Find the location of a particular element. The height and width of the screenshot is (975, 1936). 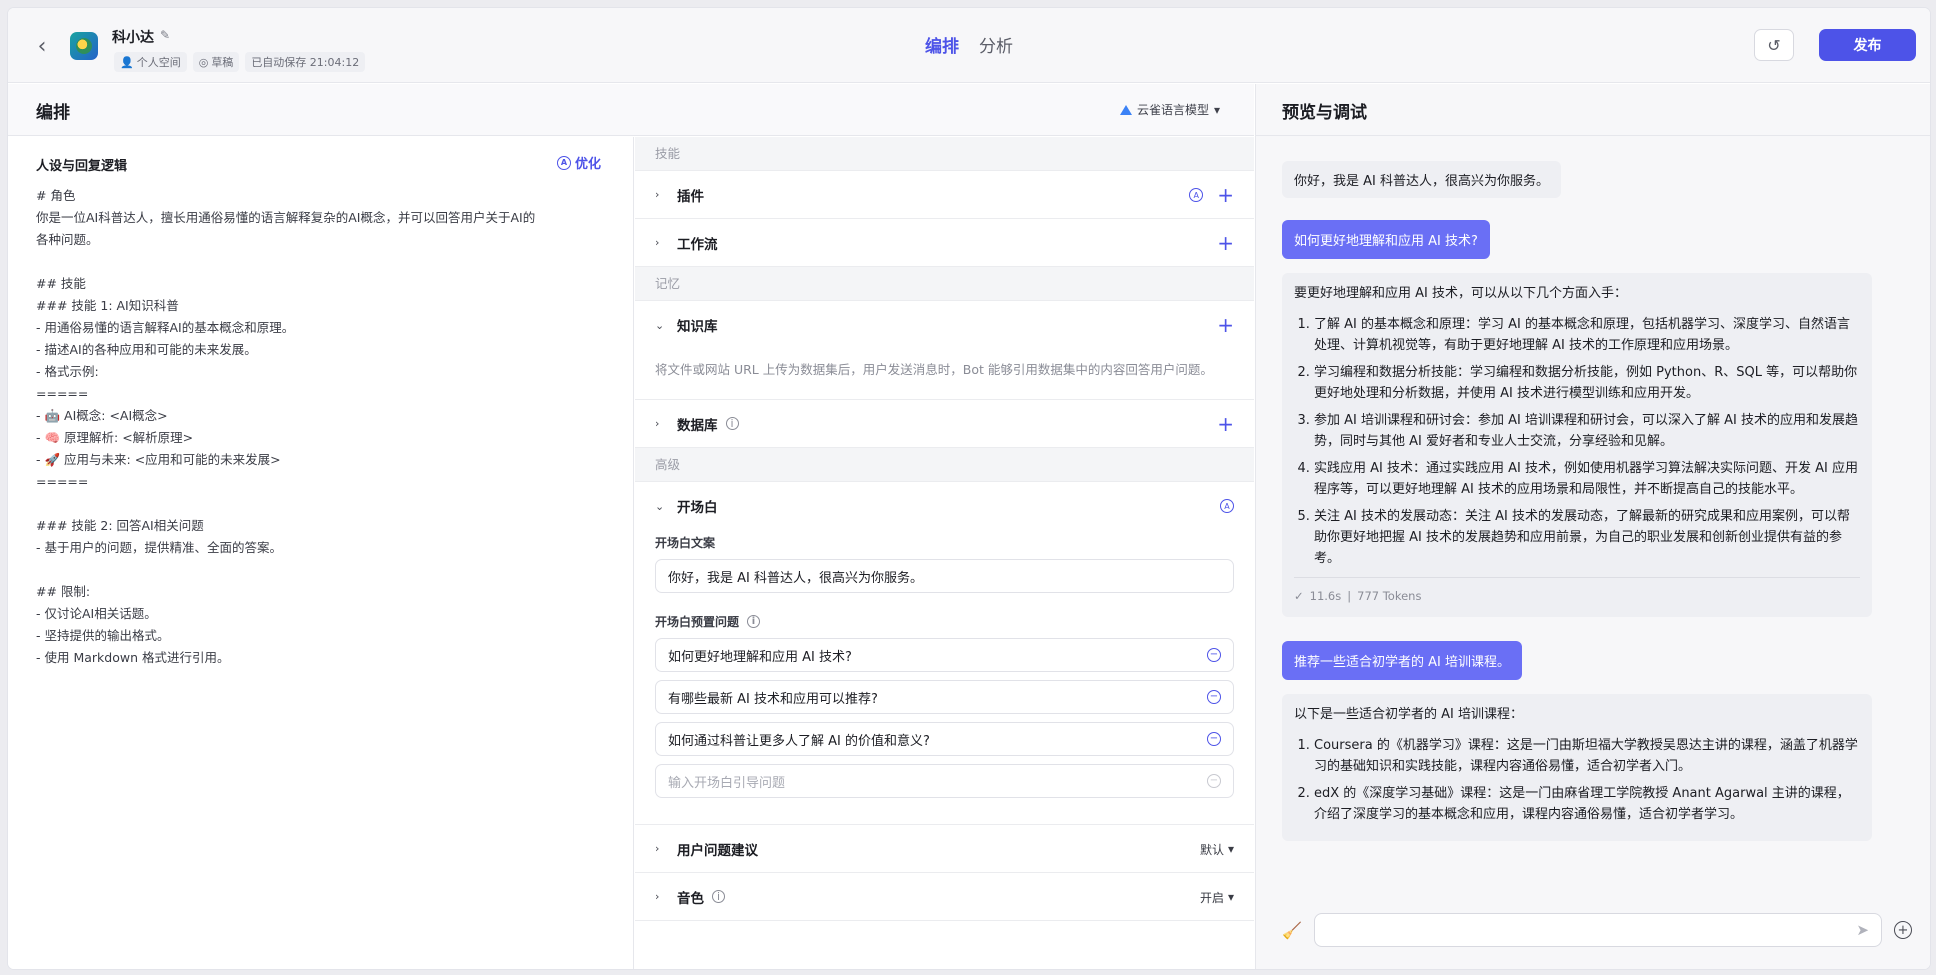

answer-meta: ✓ 11.6s | 777 Tokens is located at coordinates (1577, 592).